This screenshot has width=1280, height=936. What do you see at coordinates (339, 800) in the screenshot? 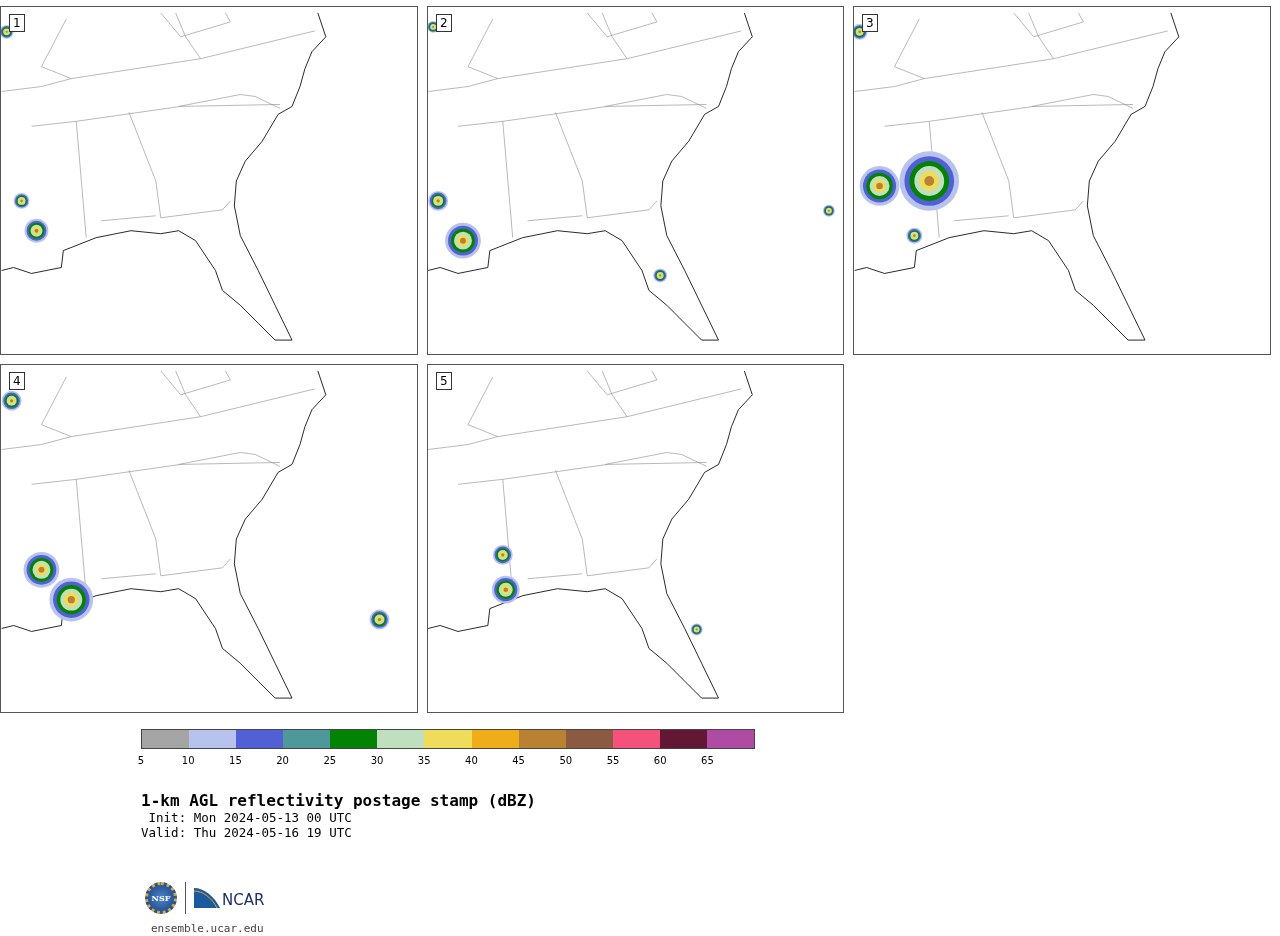
I see `chart-title: 1-km AGL reflectivity postage stamp (dBZ)` at bounding box center [339, 800].